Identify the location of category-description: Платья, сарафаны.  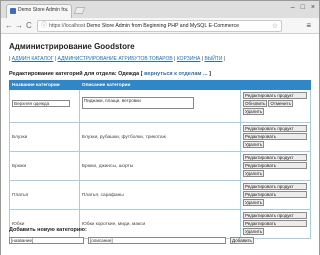
(160, 195).